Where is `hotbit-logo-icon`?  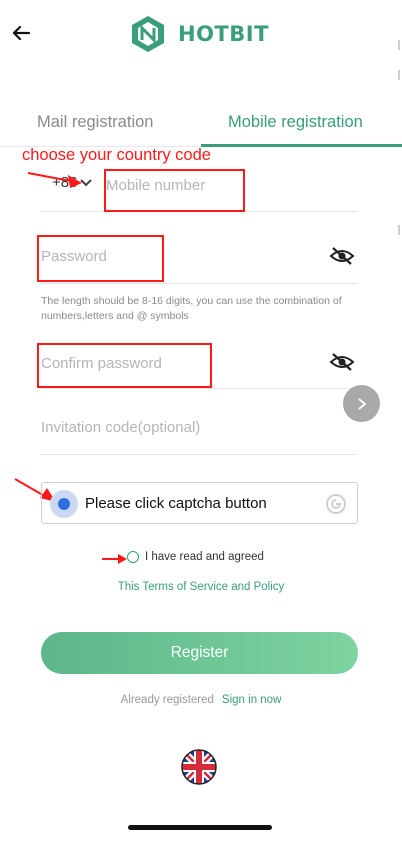
hotbit-logo-icon is located at coordinates (148, 34).